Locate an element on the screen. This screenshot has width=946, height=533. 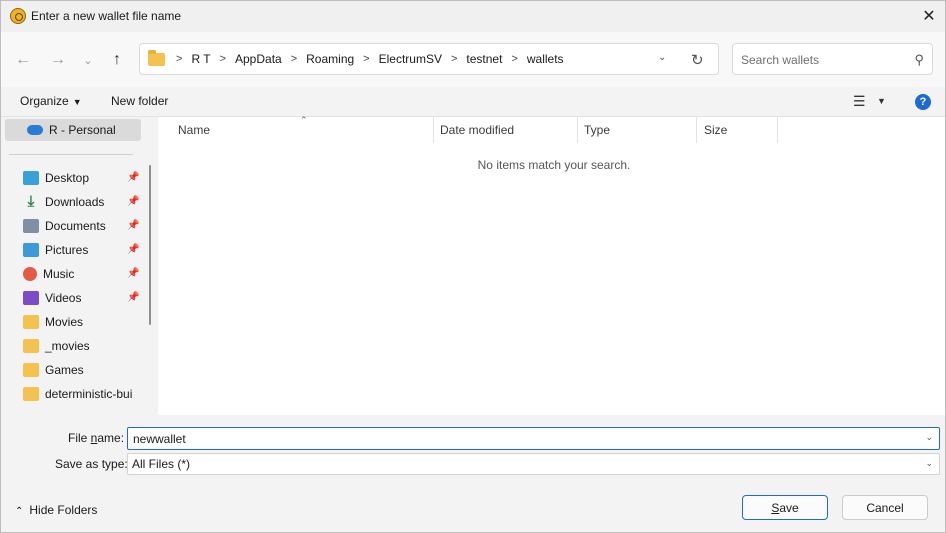
organize-label: Organize is located at coordinates (44, 101).